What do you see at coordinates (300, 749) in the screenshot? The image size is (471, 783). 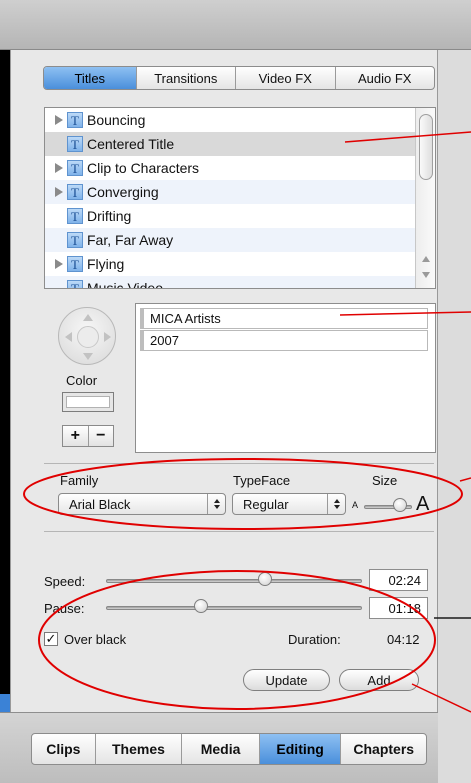 I see `tab-editing: Editing` at bounding box center [300, 749].